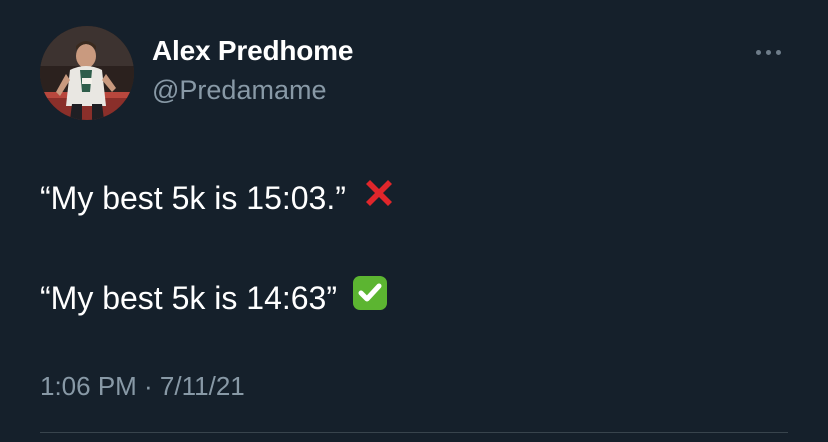 The height and width of the screenshot is (442, 828). What do you see at coordinates (379, 197) in the screenshot?
I see `red-cross-mark-icon` at bounding box center [379, 197].